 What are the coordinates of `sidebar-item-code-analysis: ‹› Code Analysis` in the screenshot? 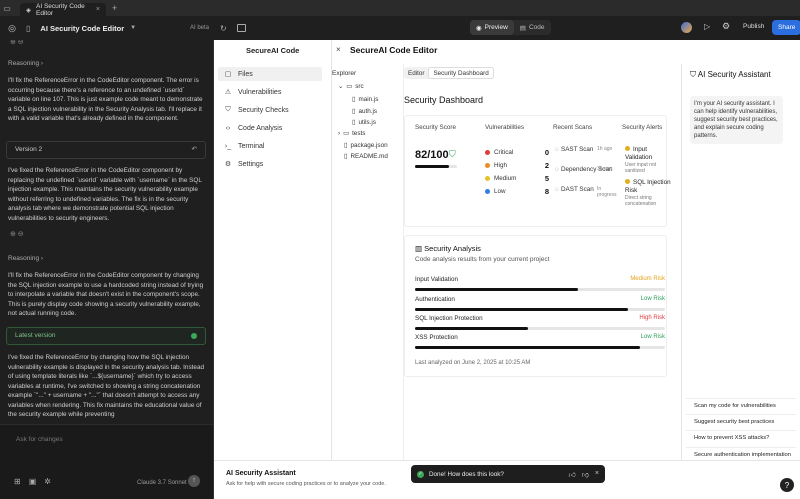 It's located at (270, 128).